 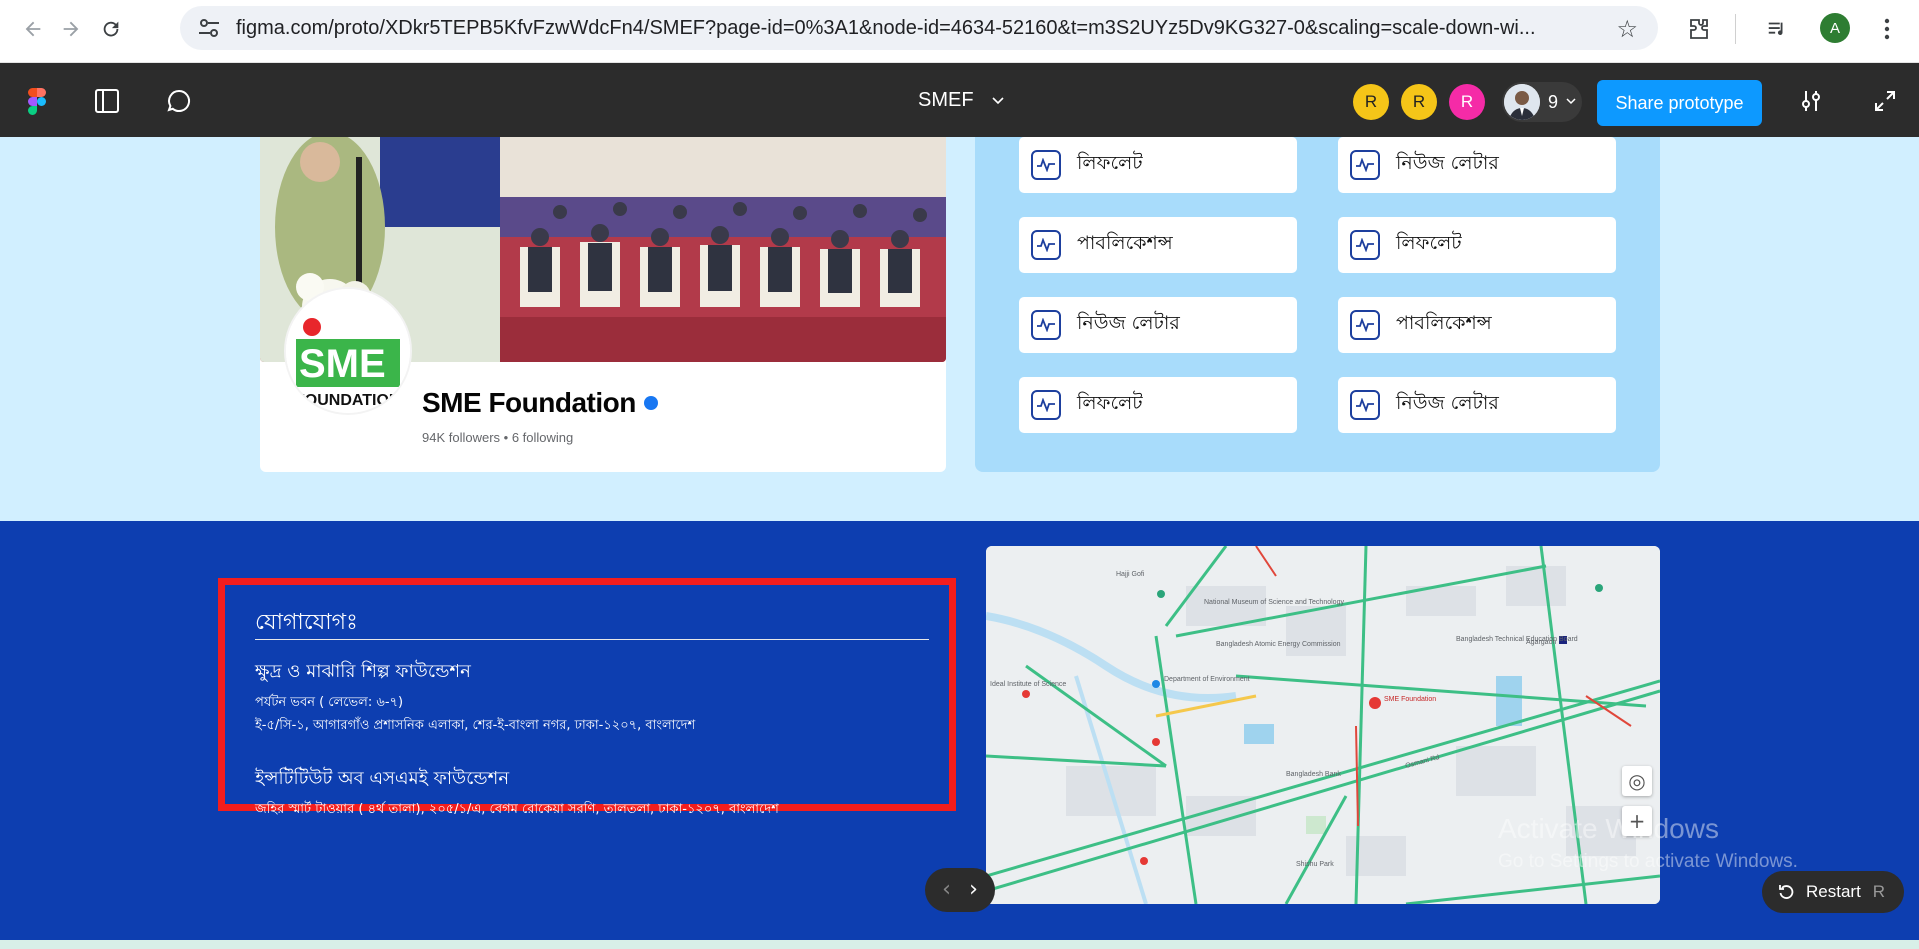 What do you see at coordinates (107, 101) in the screenshot?
I see `sidebar-toggle-icon` at bounding box center [107, 101].